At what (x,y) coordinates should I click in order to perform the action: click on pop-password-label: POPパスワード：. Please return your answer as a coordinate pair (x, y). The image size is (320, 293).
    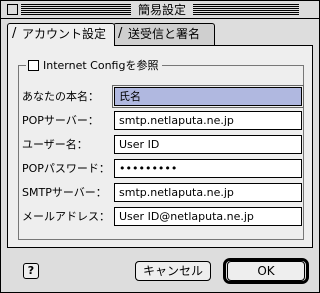
    Looking at the image, I should click on (66, 168).